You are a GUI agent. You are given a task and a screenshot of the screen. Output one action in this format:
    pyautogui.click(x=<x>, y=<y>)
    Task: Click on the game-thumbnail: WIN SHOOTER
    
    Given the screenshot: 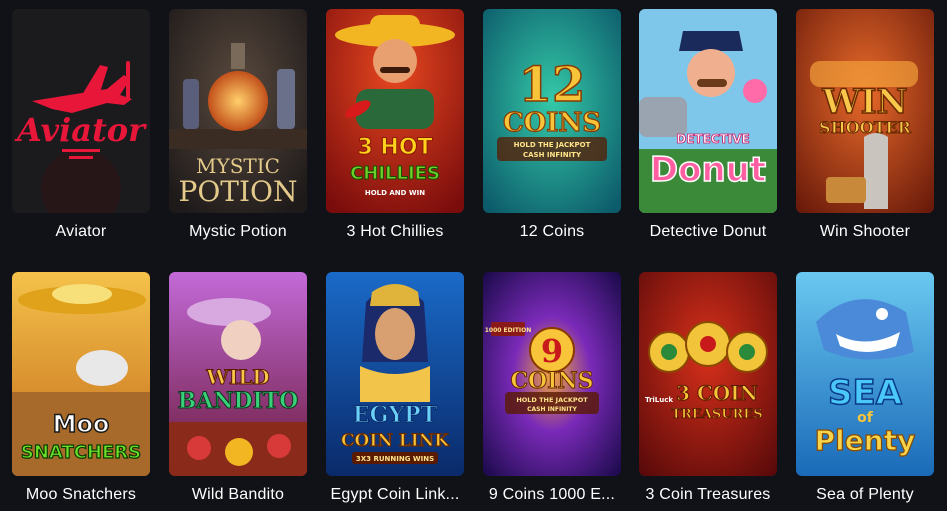 What is the action you would take?
    pyautogui.click(x=865, y=111)
    